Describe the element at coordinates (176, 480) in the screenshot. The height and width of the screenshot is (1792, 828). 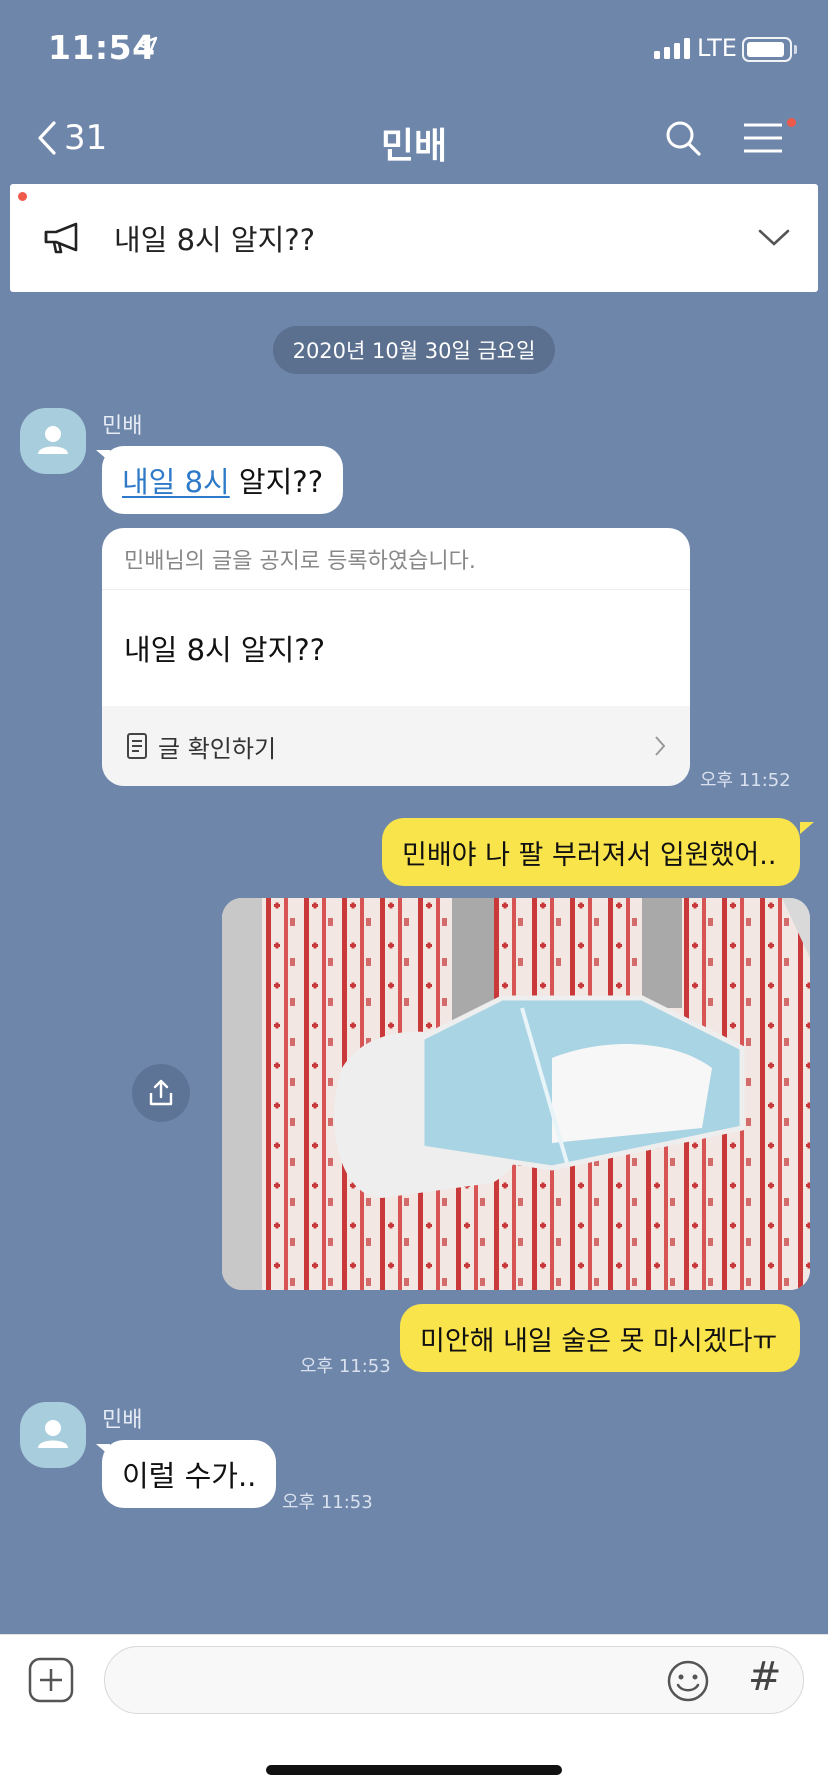
I see `message-link: 내일 8시` at that location.